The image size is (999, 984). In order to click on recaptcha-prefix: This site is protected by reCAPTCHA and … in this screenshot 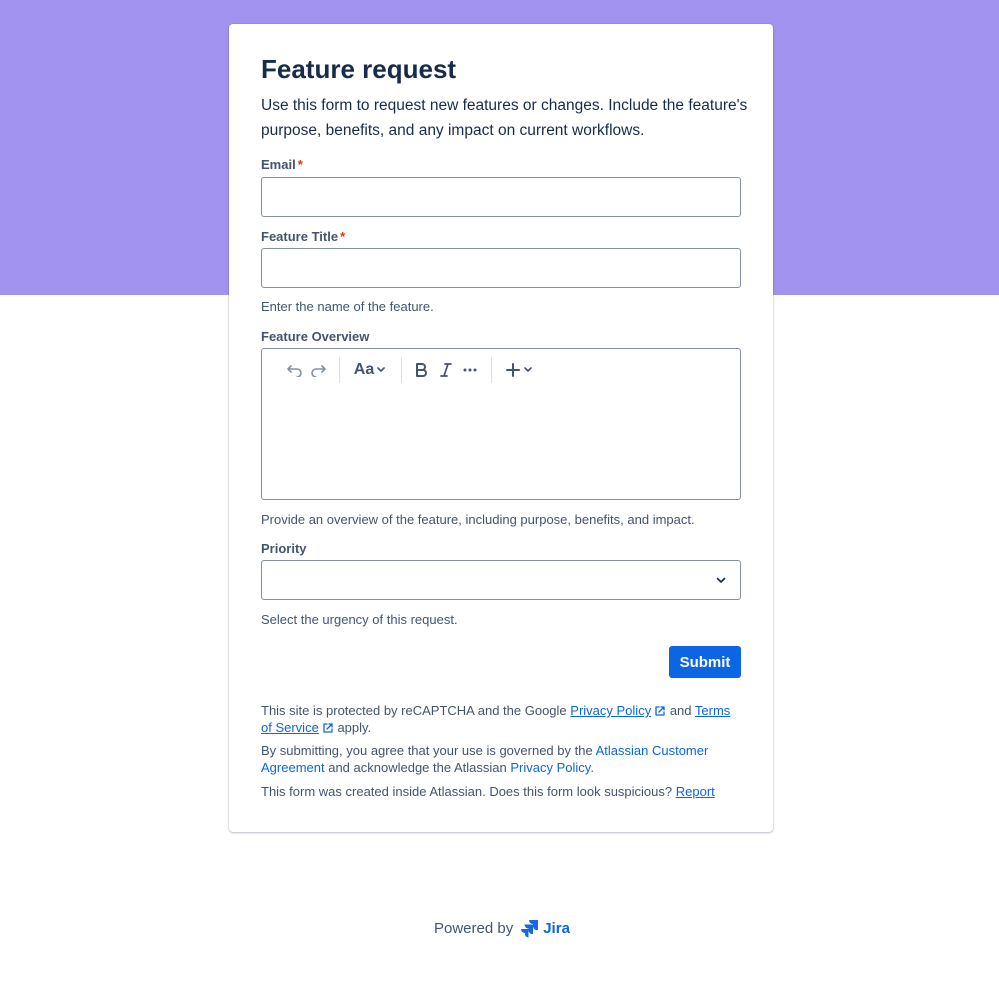, I will do `click(414, 710)`.